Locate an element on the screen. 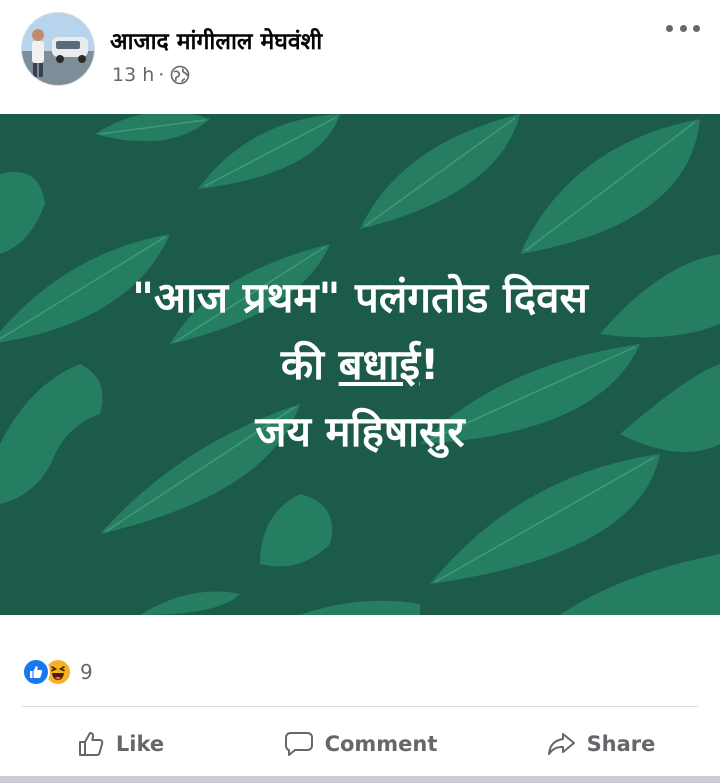  post-time: 13 h is located at coordinates (133, 75).